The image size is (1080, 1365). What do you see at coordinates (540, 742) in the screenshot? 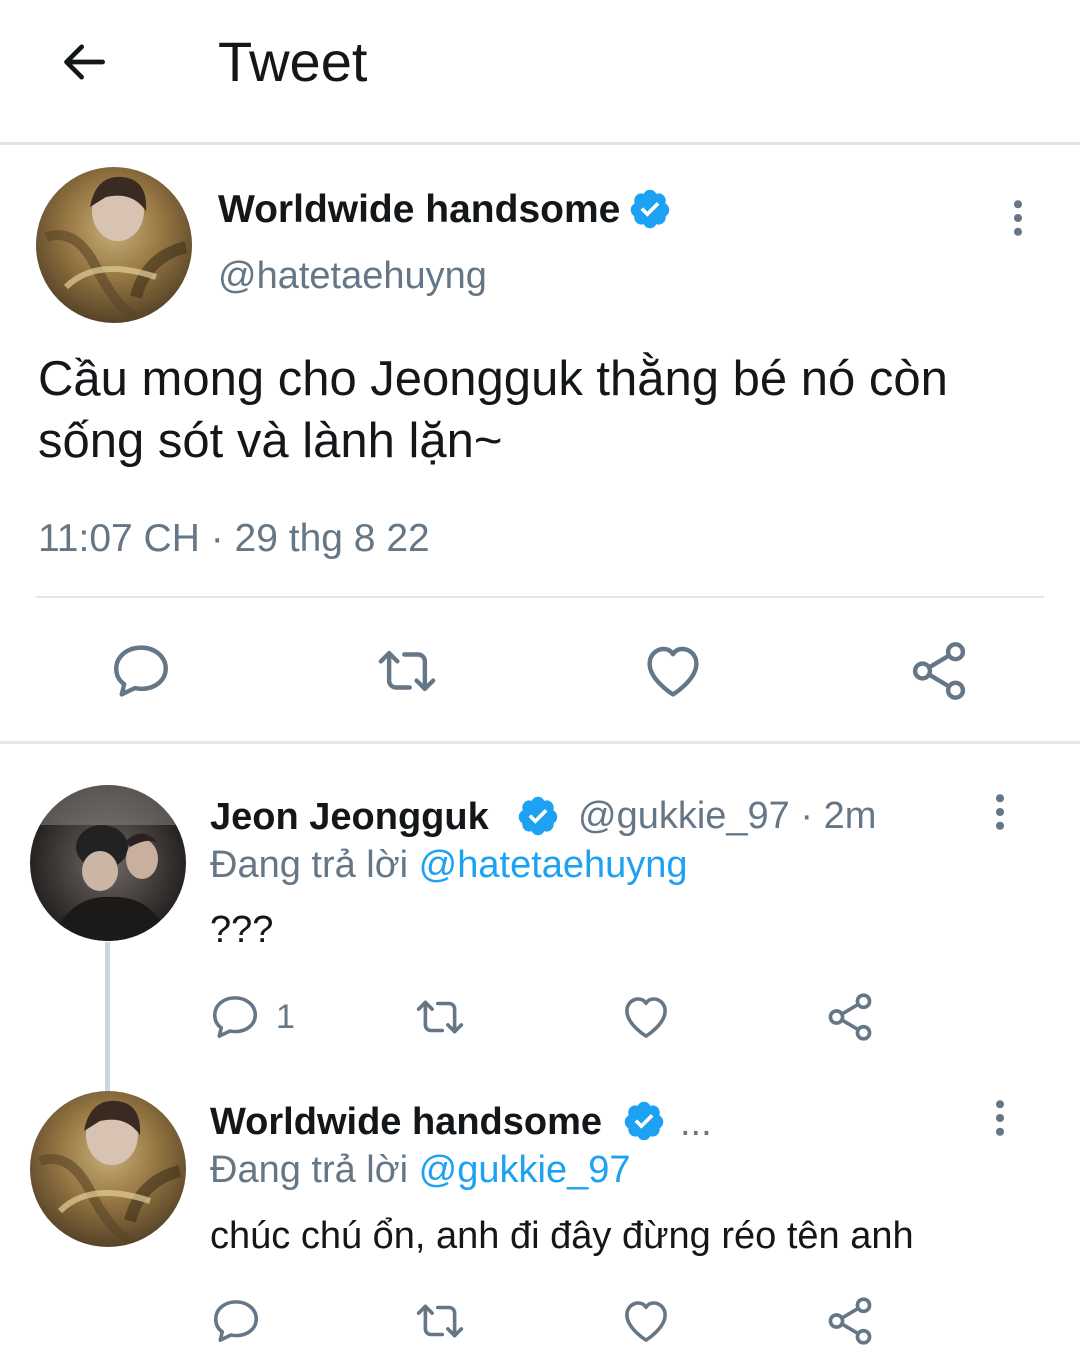
I see `section-divider` at bounding box center [540, 742].